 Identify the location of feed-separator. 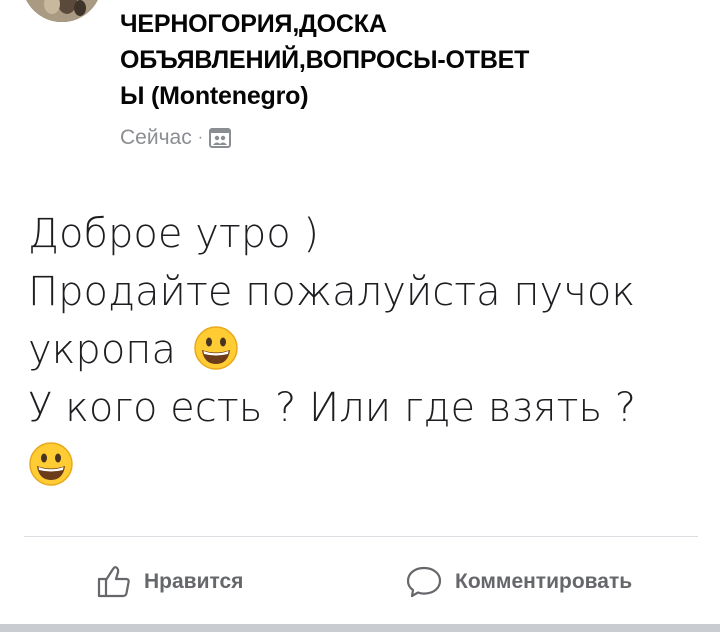
(360, 628).